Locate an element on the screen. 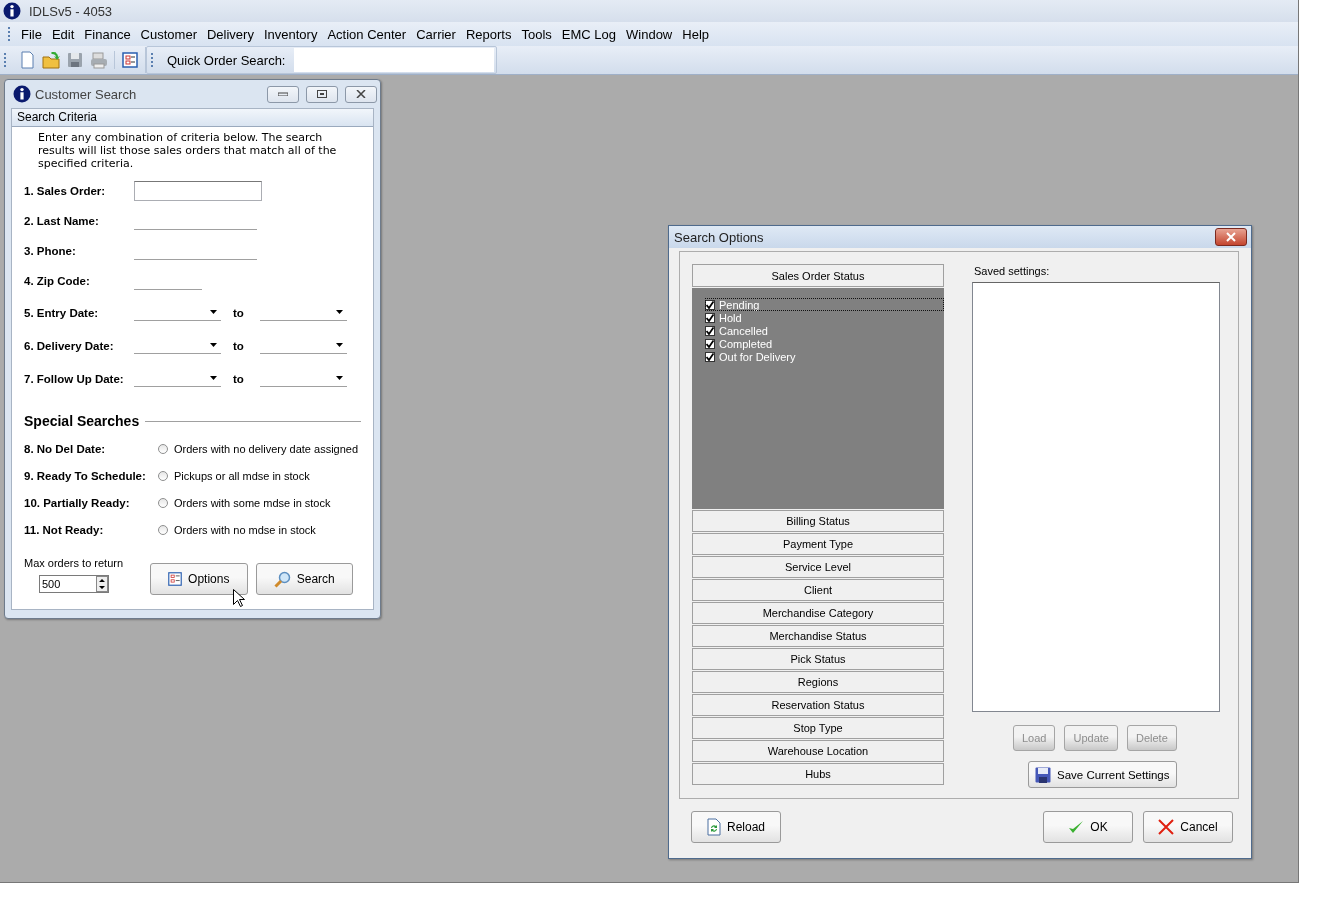  field-label: 4. Zip Code: is located at coordinates (57, 281).